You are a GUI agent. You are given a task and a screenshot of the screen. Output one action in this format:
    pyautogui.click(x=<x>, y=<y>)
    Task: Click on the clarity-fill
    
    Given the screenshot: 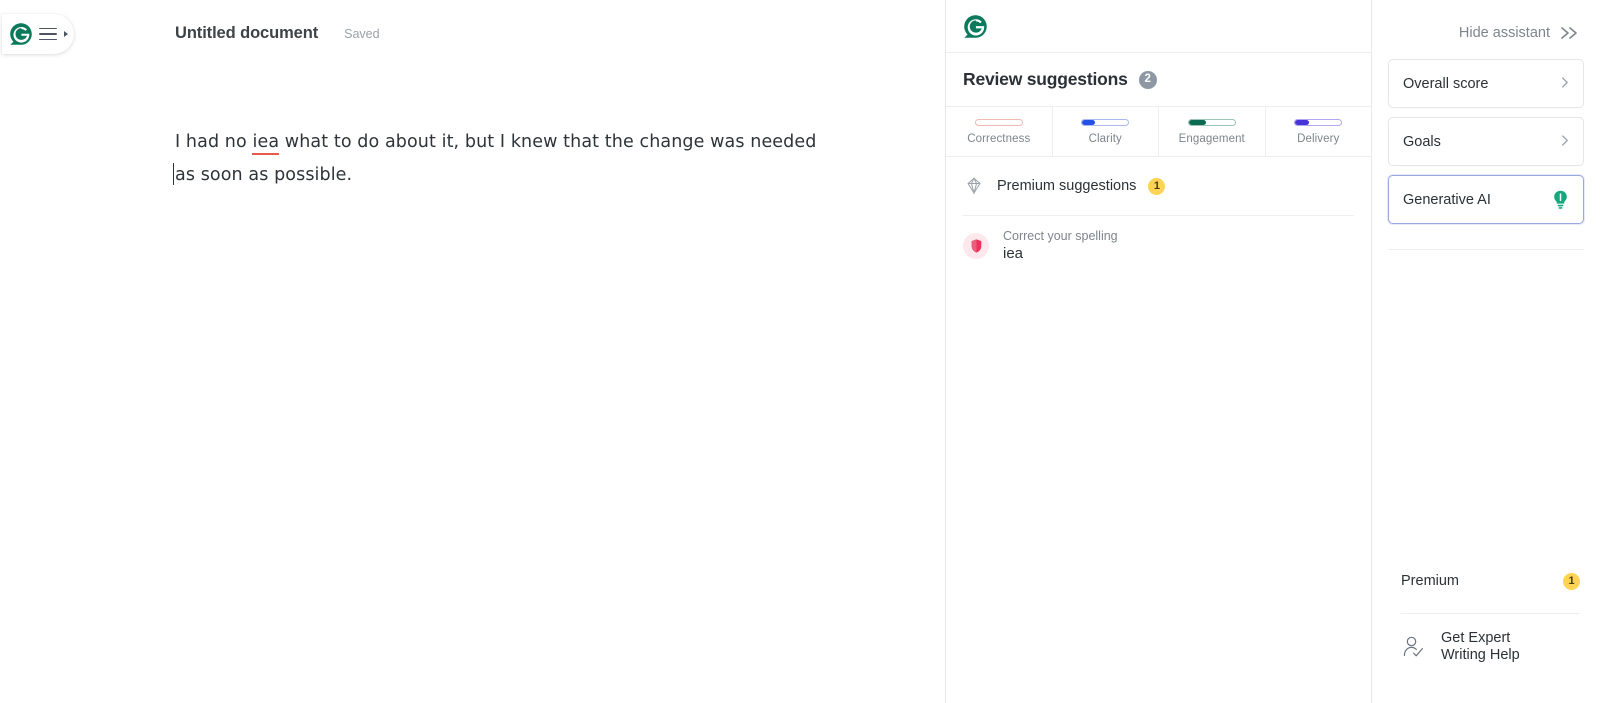 What is the action you would take?
    pyautogui.click(x=1089, y=122)
    